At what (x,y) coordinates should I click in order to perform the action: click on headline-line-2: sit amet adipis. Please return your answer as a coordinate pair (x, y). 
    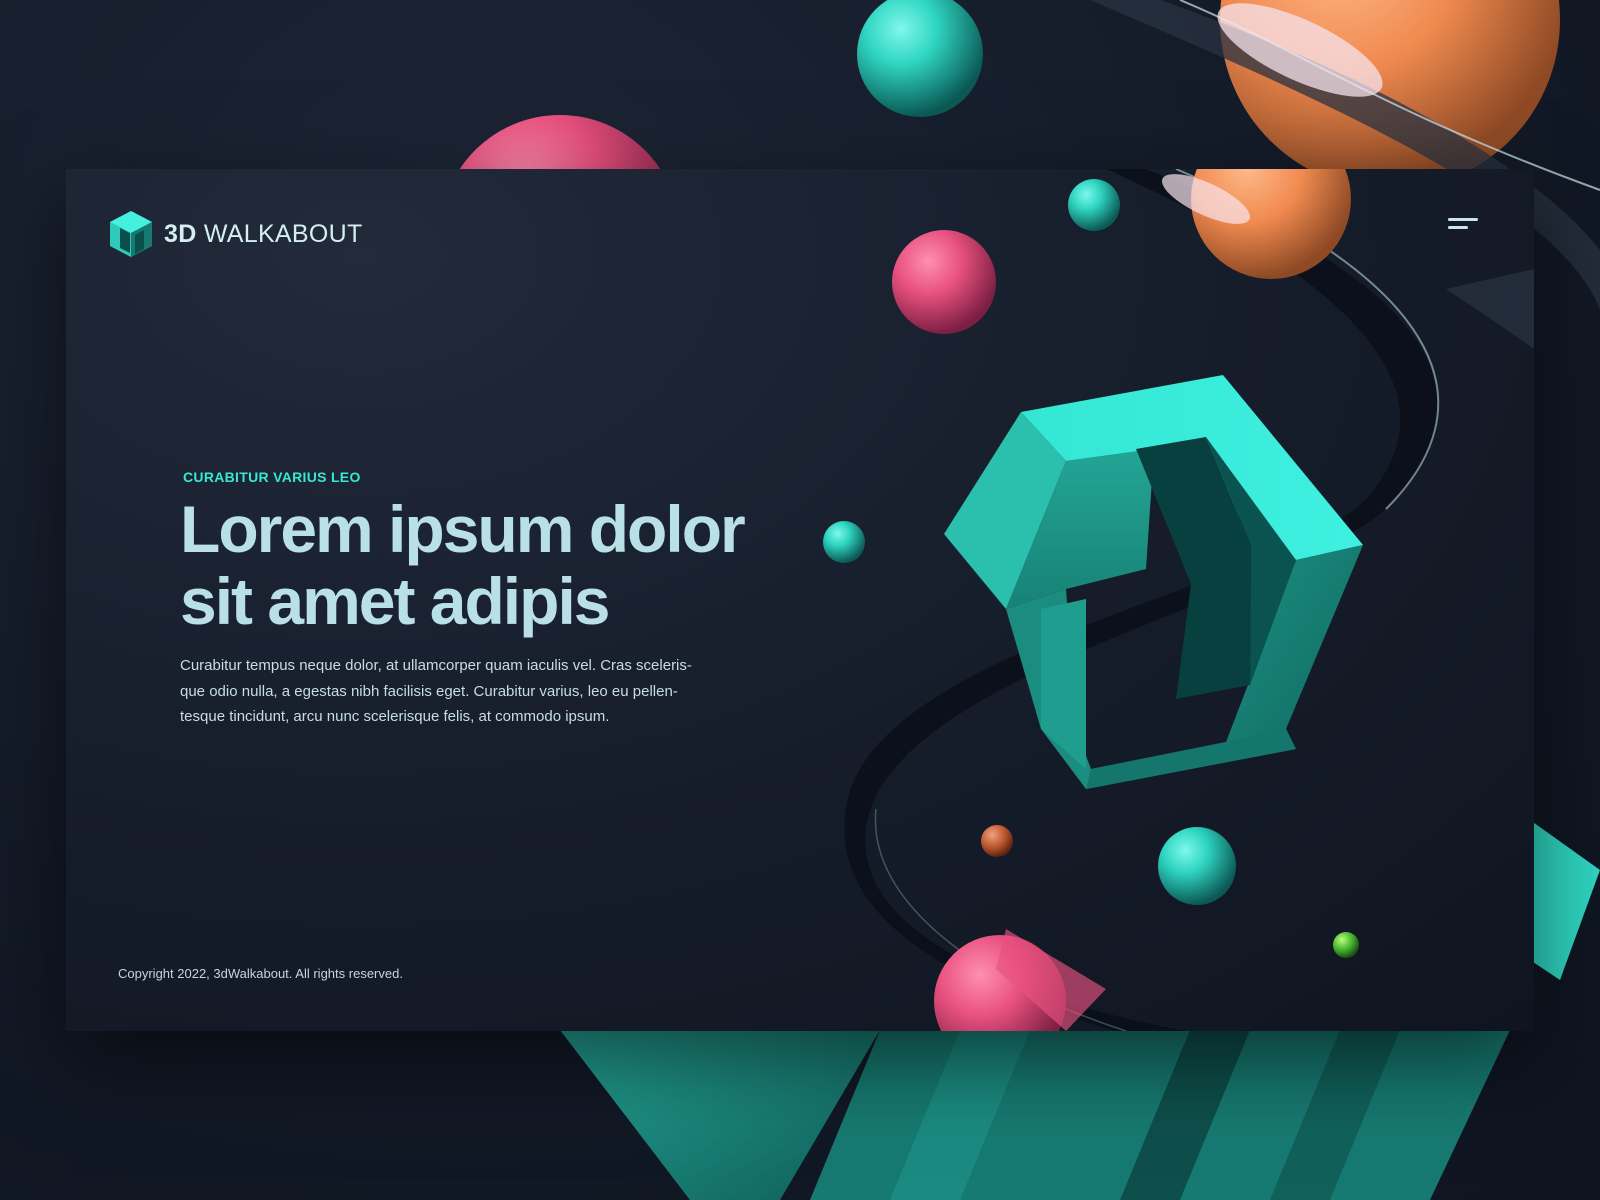
    Looking at the image, I should click on (395, 601).